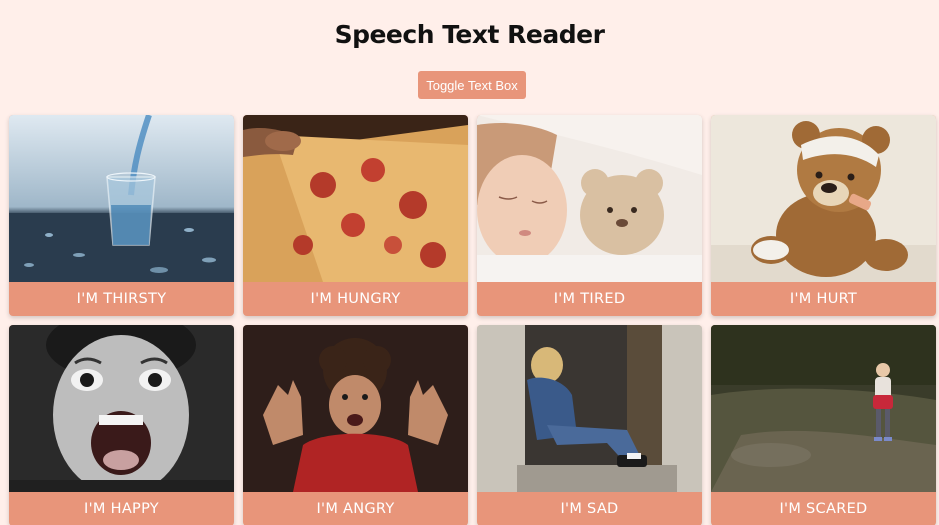 The height and width of the screenshot is (525, 939). I want to click on card-angry: I'M ANGRY, so click(355, 425).